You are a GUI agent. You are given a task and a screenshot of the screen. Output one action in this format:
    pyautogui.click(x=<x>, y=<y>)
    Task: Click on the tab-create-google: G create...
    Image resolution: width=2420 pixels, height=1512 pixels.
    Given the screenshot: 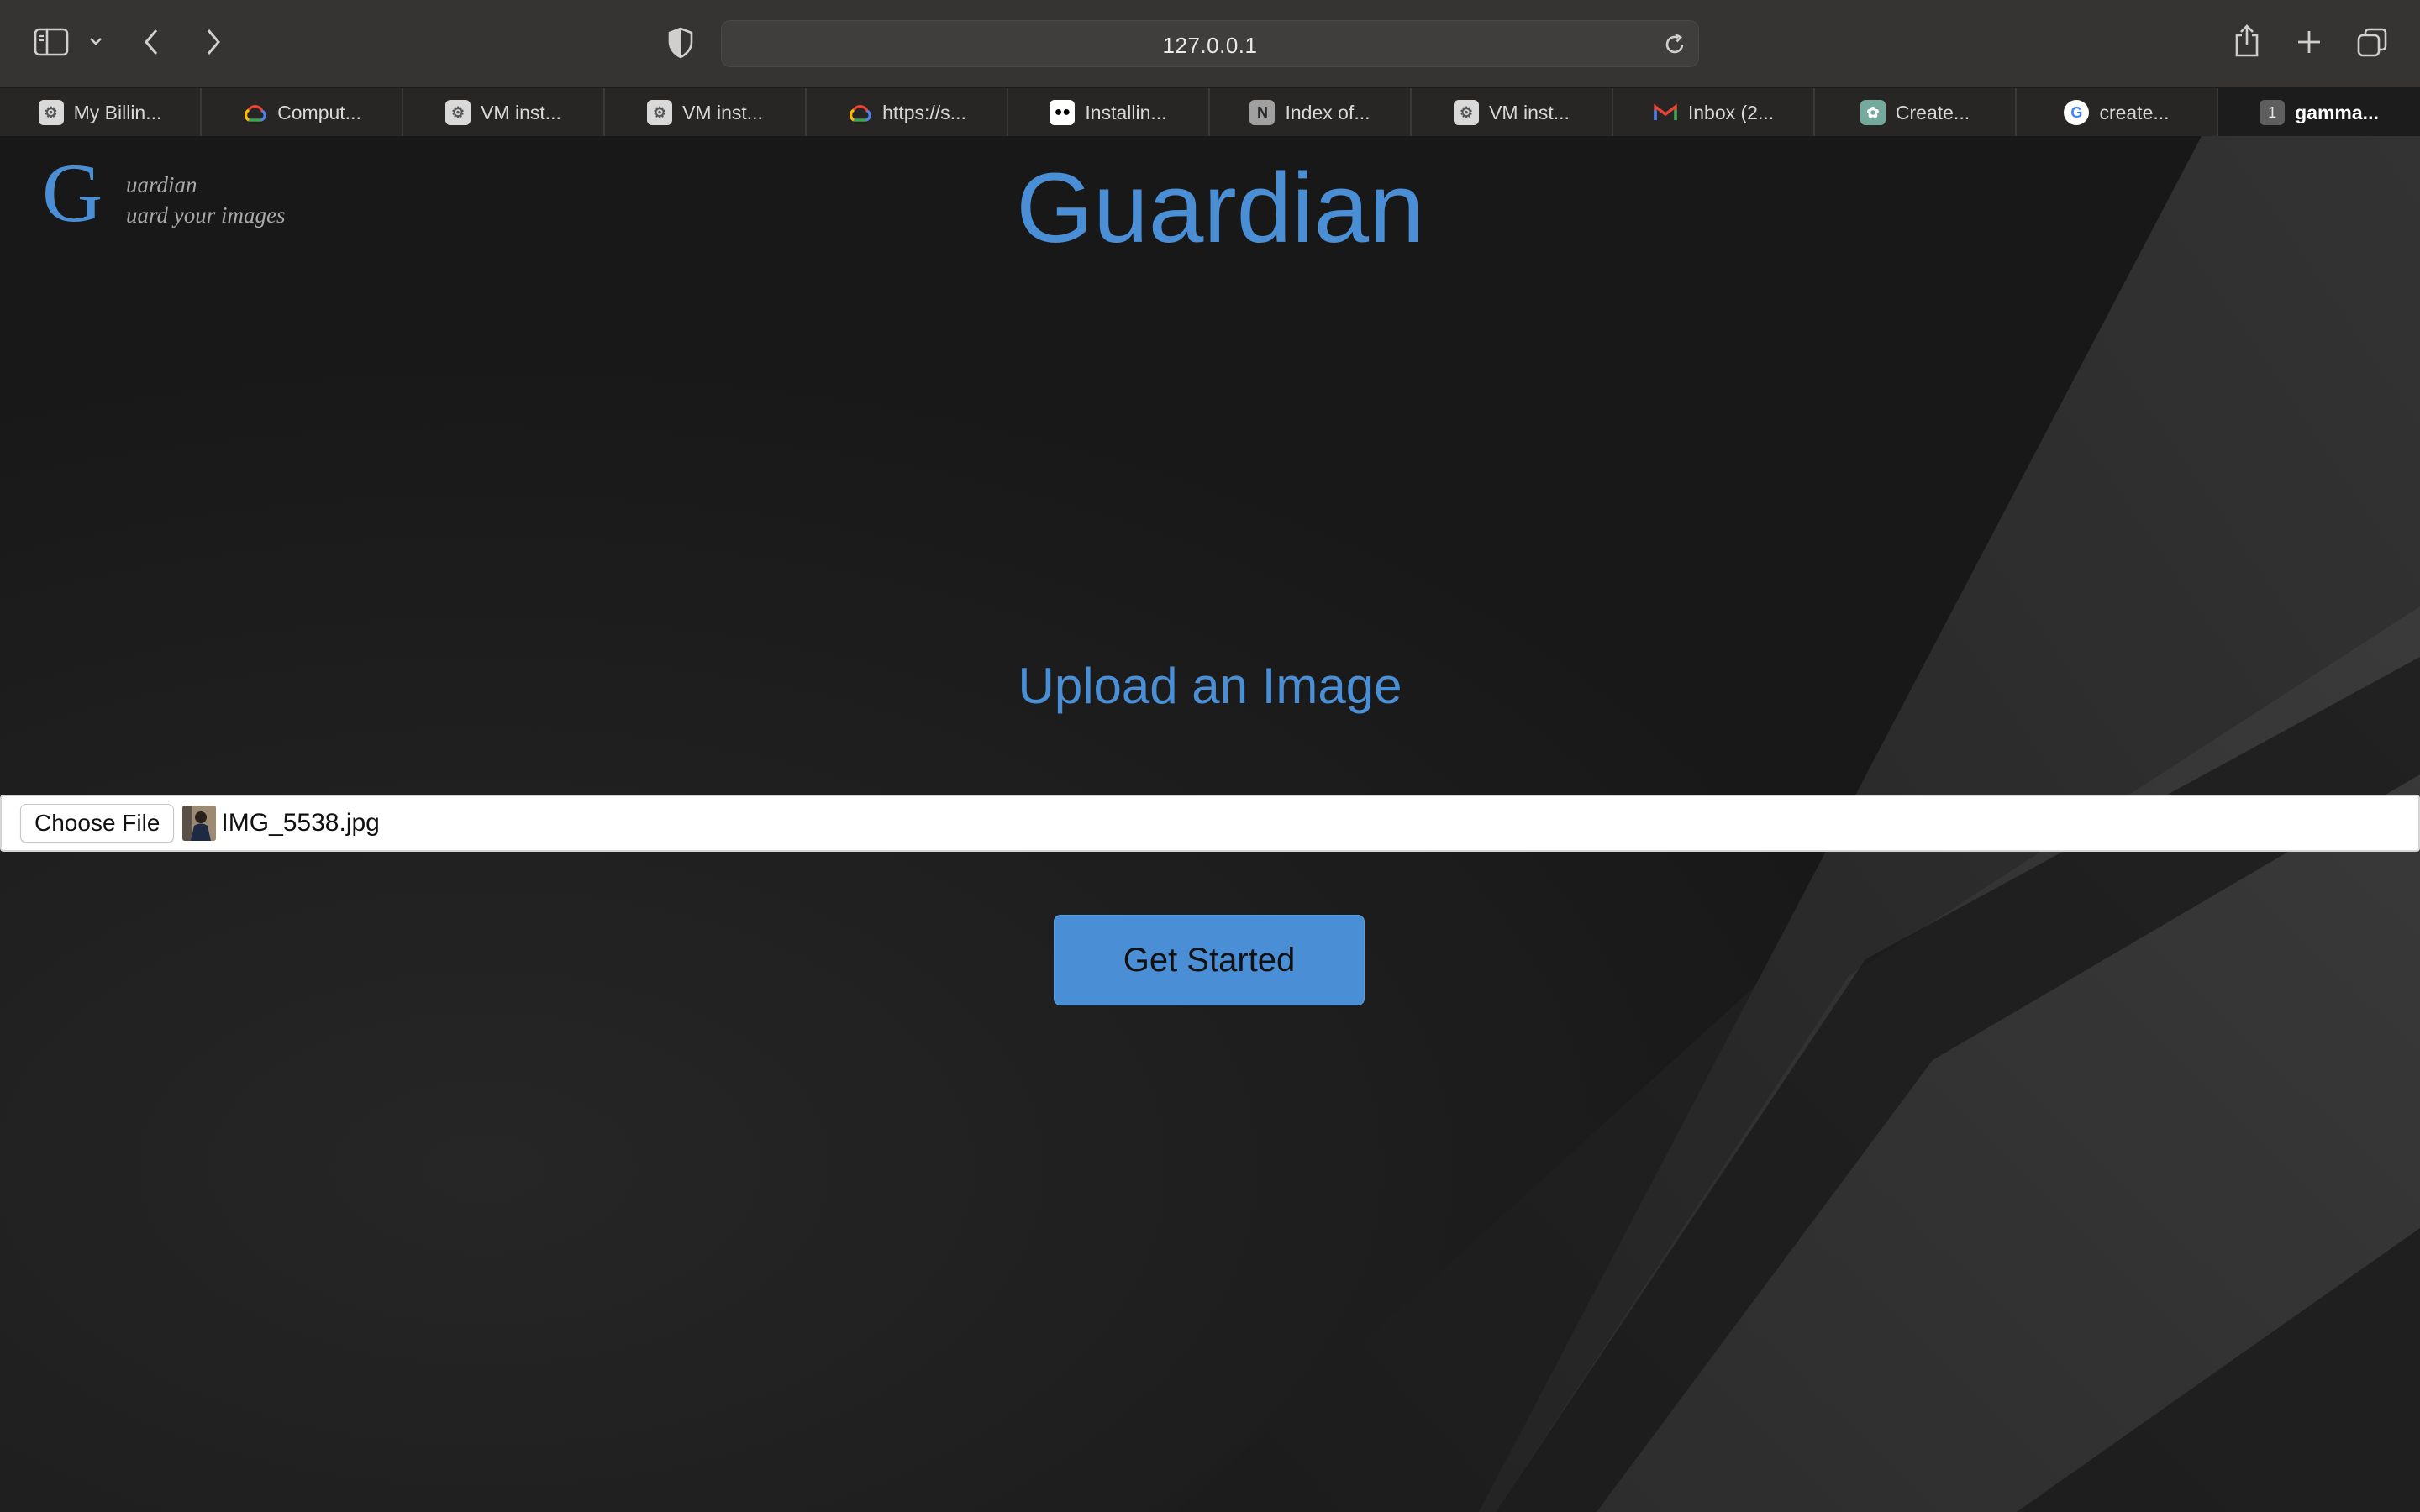 What is the action you would take?
    pyautogui.click(x=2117, y=112)
    